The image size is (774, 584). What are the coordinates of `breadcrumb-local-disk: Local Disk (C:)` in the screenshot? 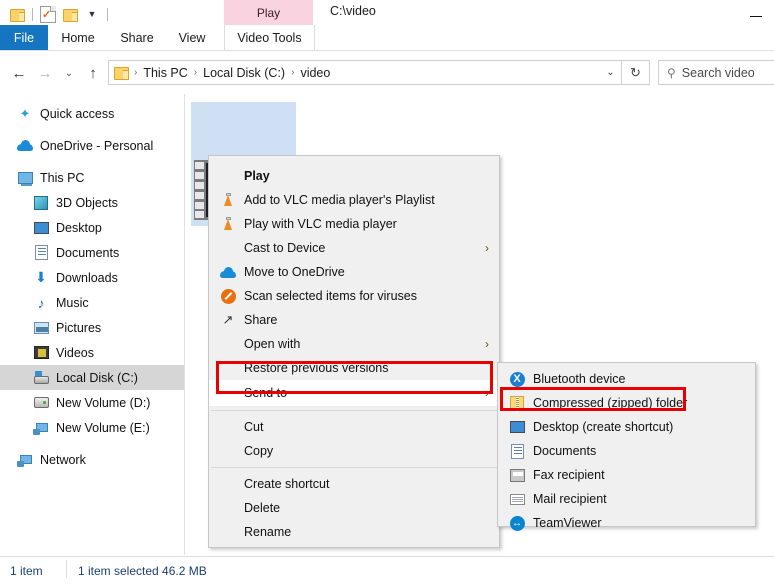 It's located at (244, 73).